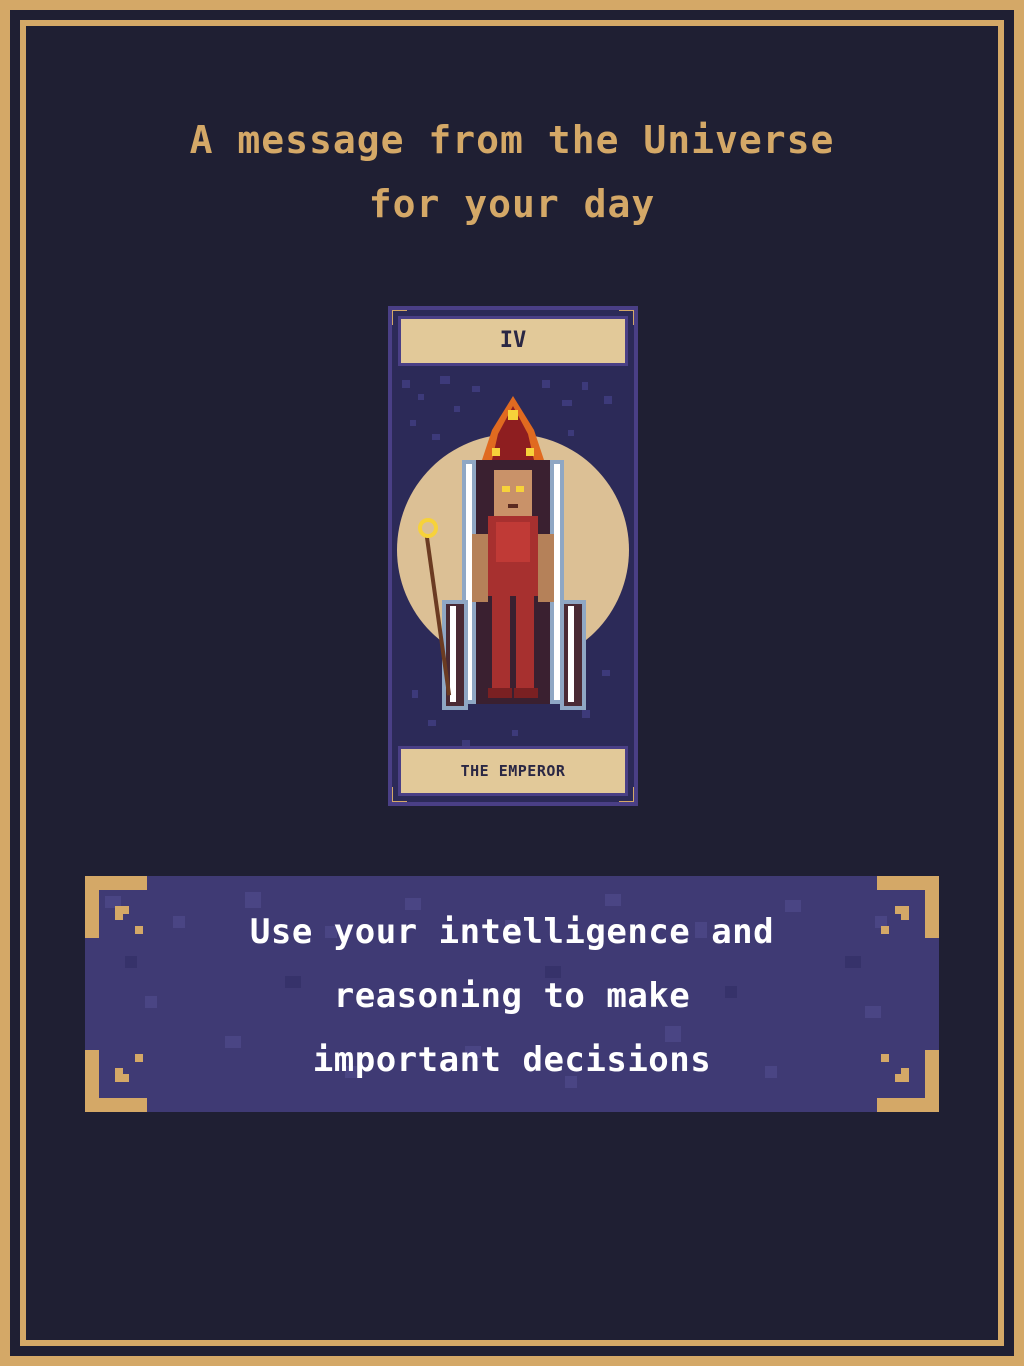 This screenshot has height=1366, width=1024. Describe the element at coordinates (512, 172) in the screenshot. I see `headline: A message from the Universe for your day` at that location.